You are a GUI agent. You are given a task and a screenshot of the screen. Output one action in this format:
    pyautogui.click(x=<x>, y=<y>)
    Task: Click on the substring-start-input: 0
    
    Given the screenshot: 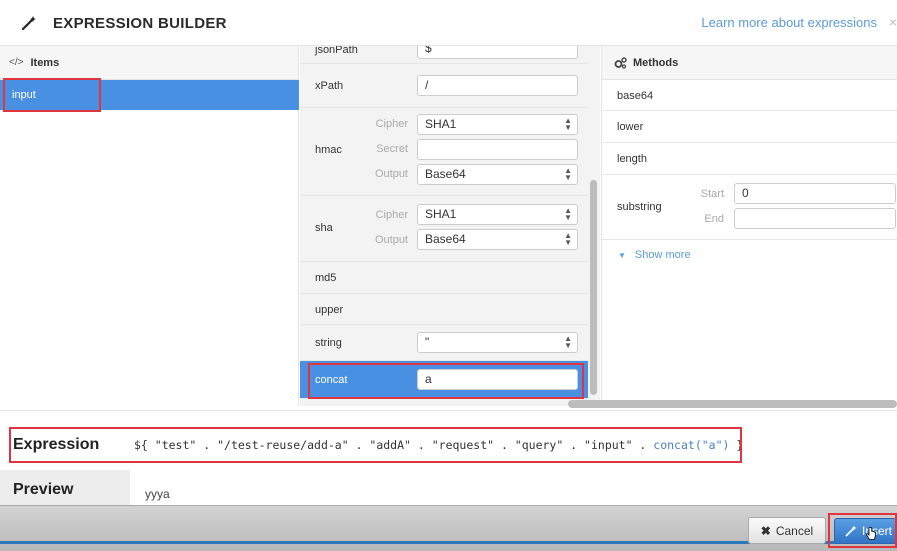 What is the action you would take?
    pyautogui.click(x=815, y=193)
    